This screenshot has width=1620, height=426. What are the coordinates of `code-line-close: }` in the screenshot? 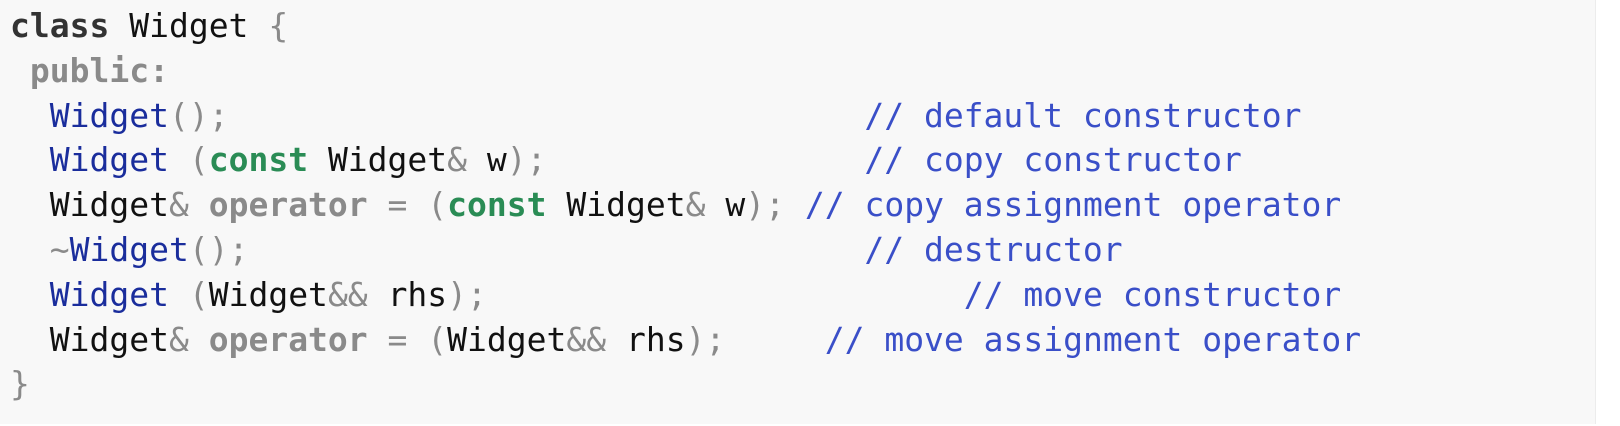 It's located at (685, 384).